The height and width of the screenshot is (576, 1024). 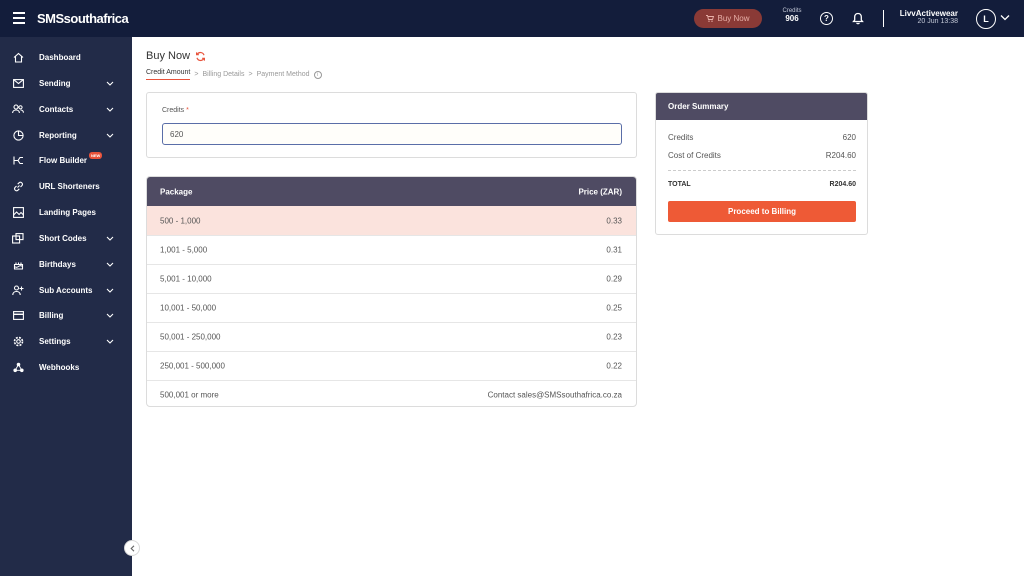 What do you see at coordinates (18, 160) in the screenshot?
I see `flow-icon` at bounding box center [18, 160].